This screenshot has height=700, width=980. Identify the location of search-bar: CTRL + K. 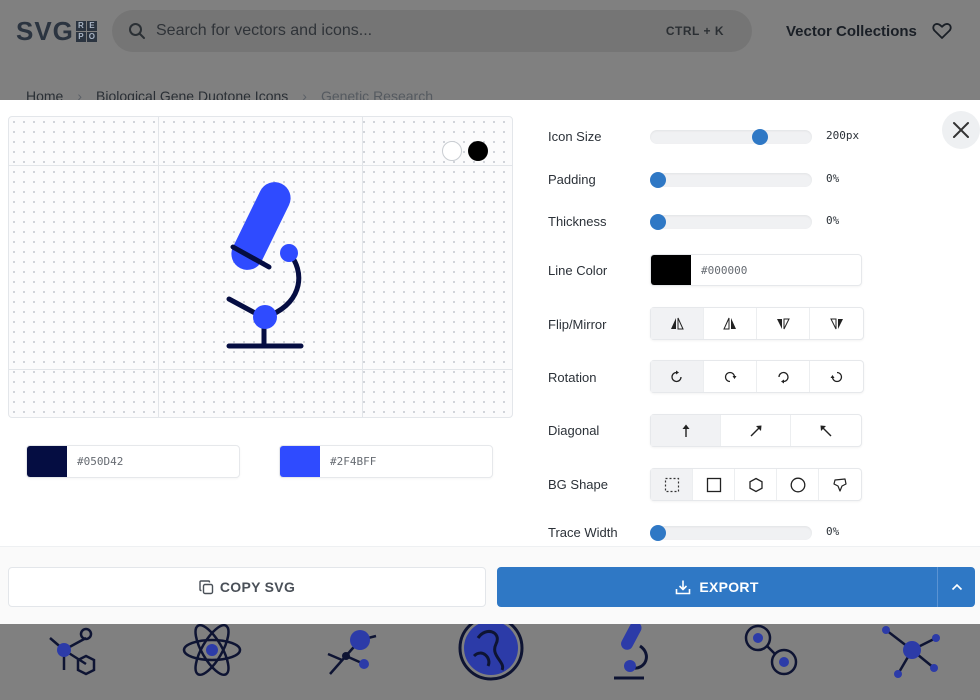
(432, 31).